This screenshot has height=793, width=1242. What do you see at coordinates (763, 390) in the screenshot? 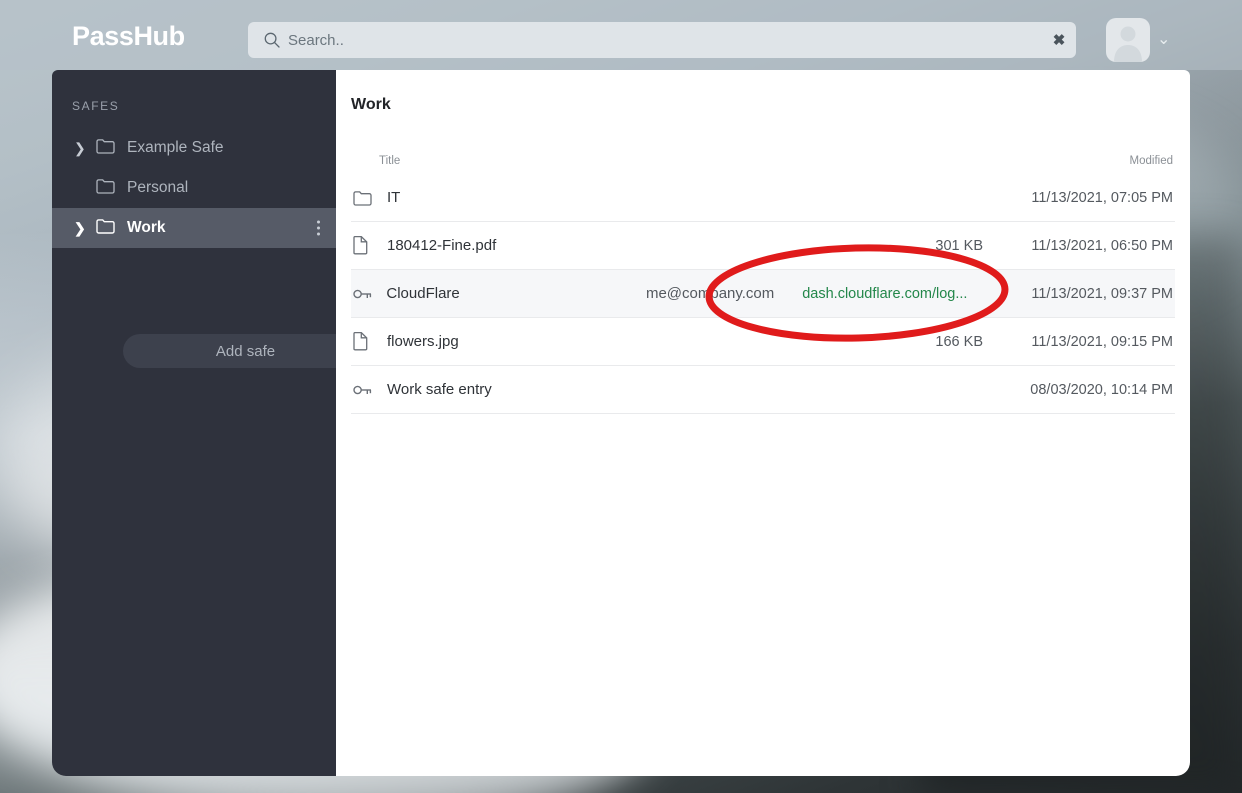
I see `table-row: Work safe entry 08/03/2020, 10:14 PM` at bounding box center [763, 390].